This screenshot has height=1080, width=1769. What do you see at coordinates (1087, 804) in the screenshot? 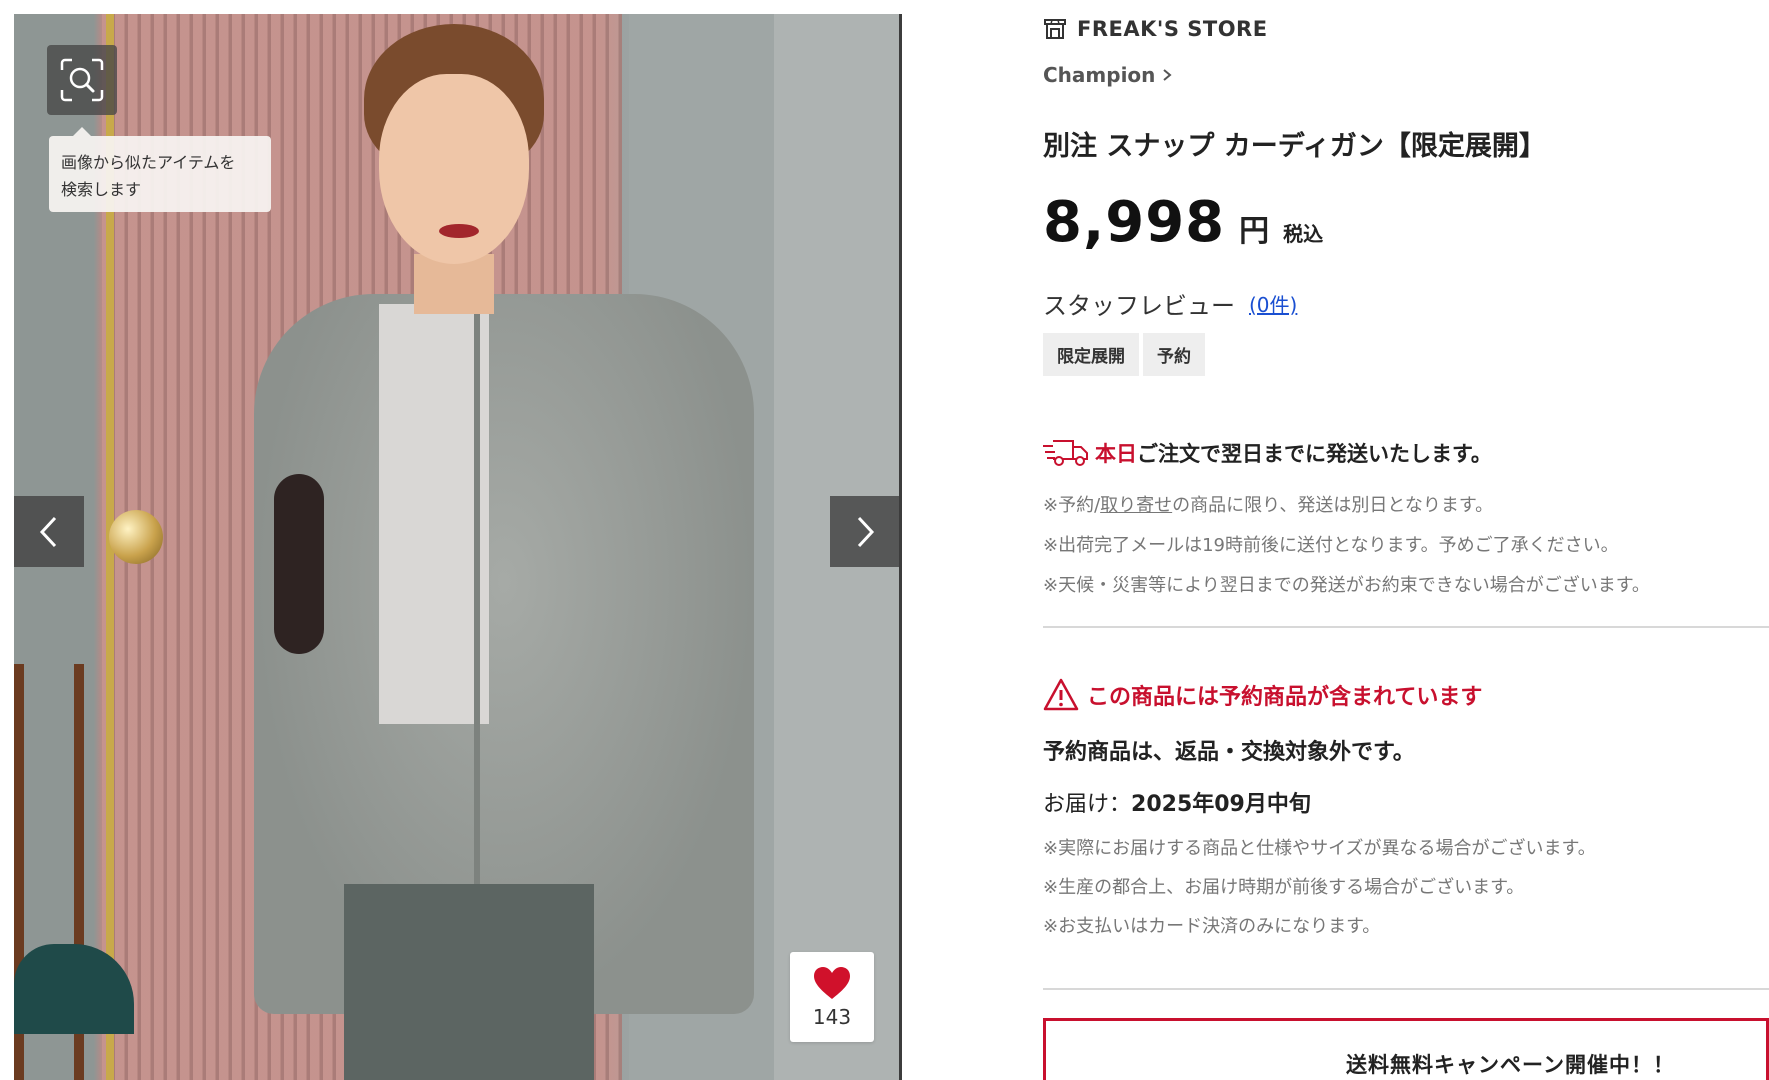
I see `delivery-label: お届け：` at bounding box center [1087, 804].